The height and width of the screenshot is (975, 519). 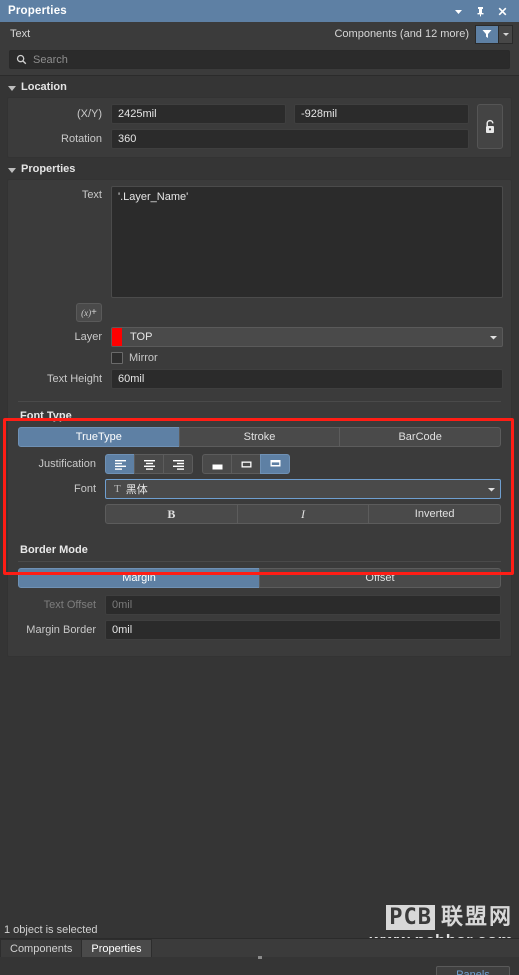 I want to click on y-coordinate-input: -928mil, so click(x=381, y=114).